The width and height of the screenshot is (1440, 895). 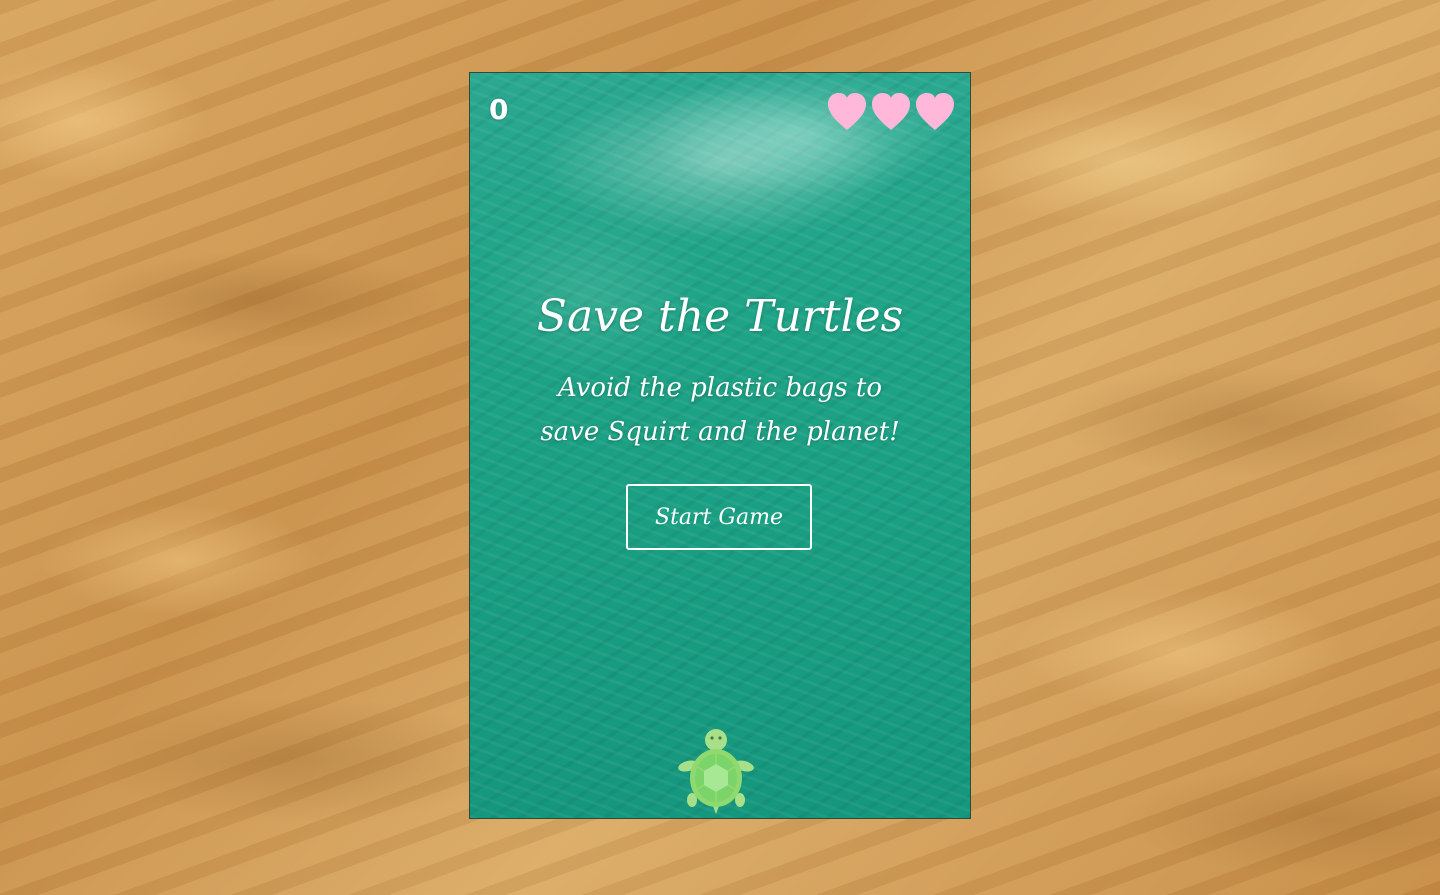 What do you see at coordinates (716, 771) in the screenshot?
I see `turtle-icon` at bounding box center [716, 771].